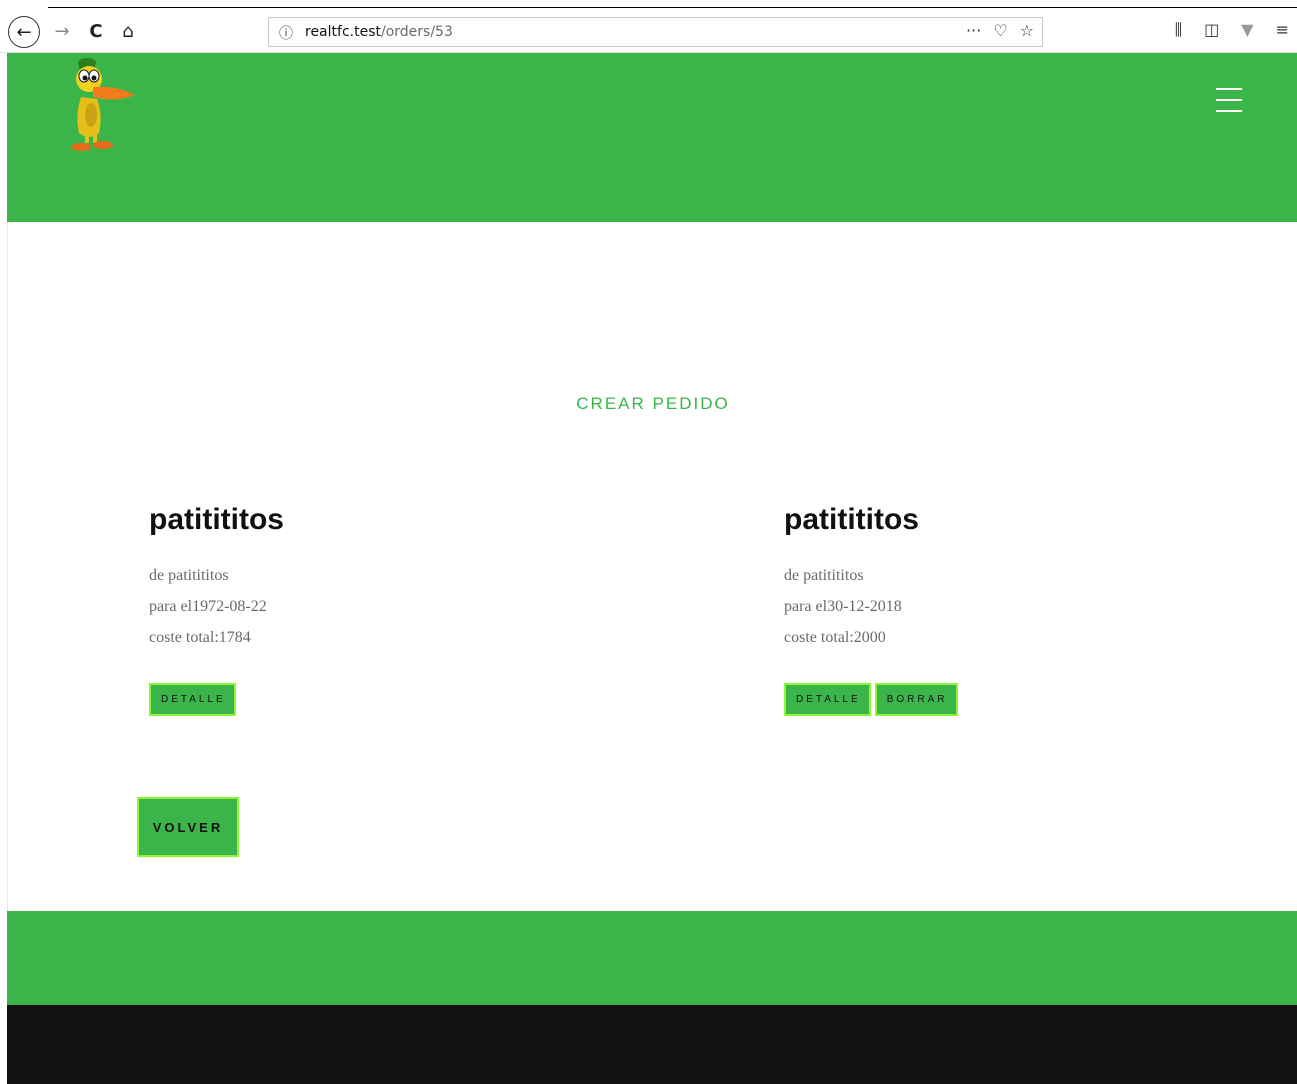 The image size is (1297, 1084). Describe the element at coordinates (994, 699) in the screenshot. I see `order-actions: DETALLE BORRAR` at that location.